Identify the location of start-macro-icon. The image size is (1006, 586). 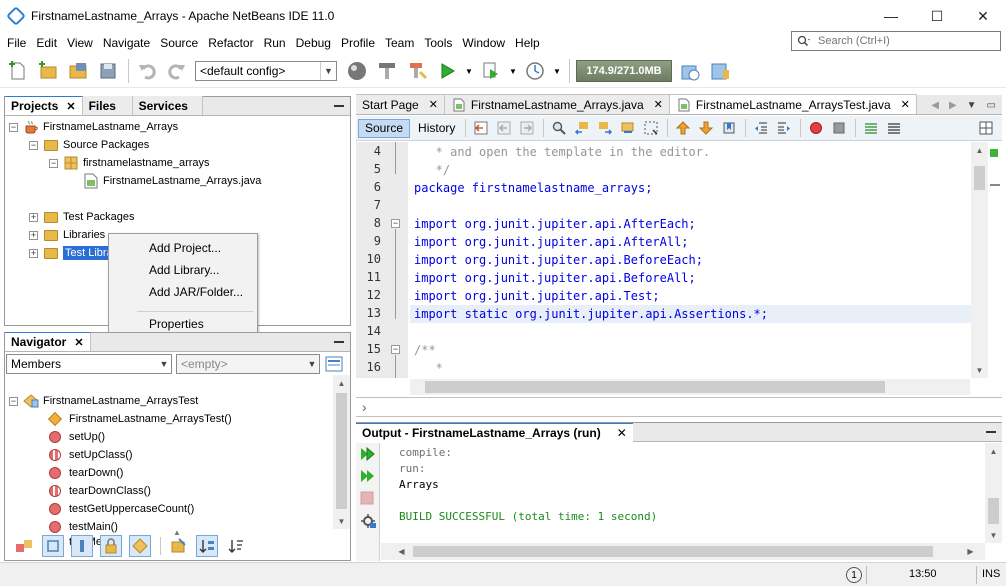
(816, 128).